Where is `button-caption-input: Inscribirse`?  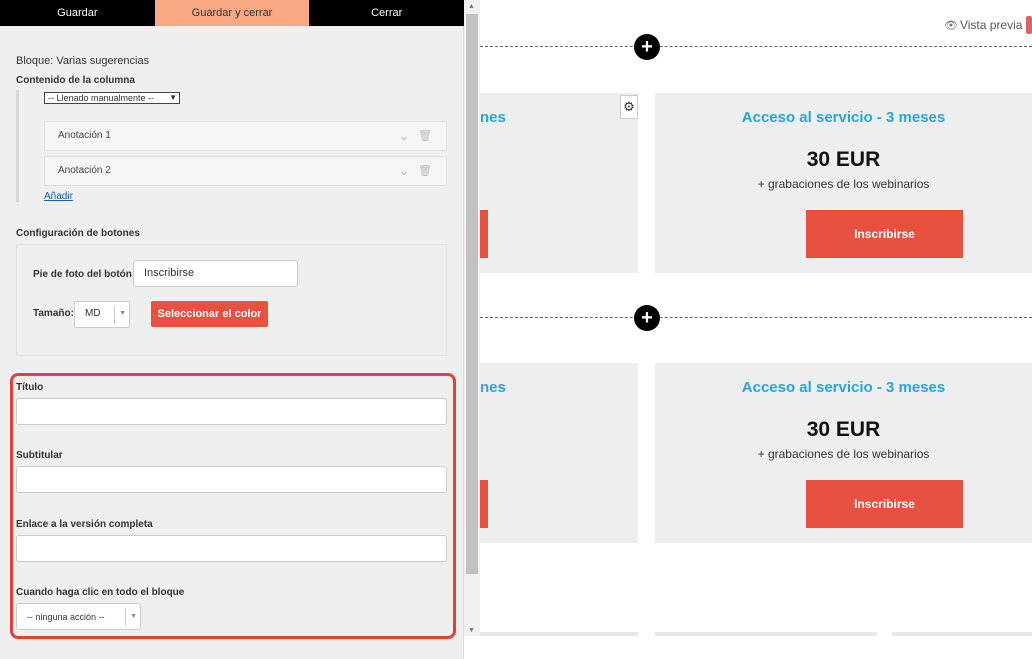 button-caption-input: Inscribirse is located at coordinates (215, 273).